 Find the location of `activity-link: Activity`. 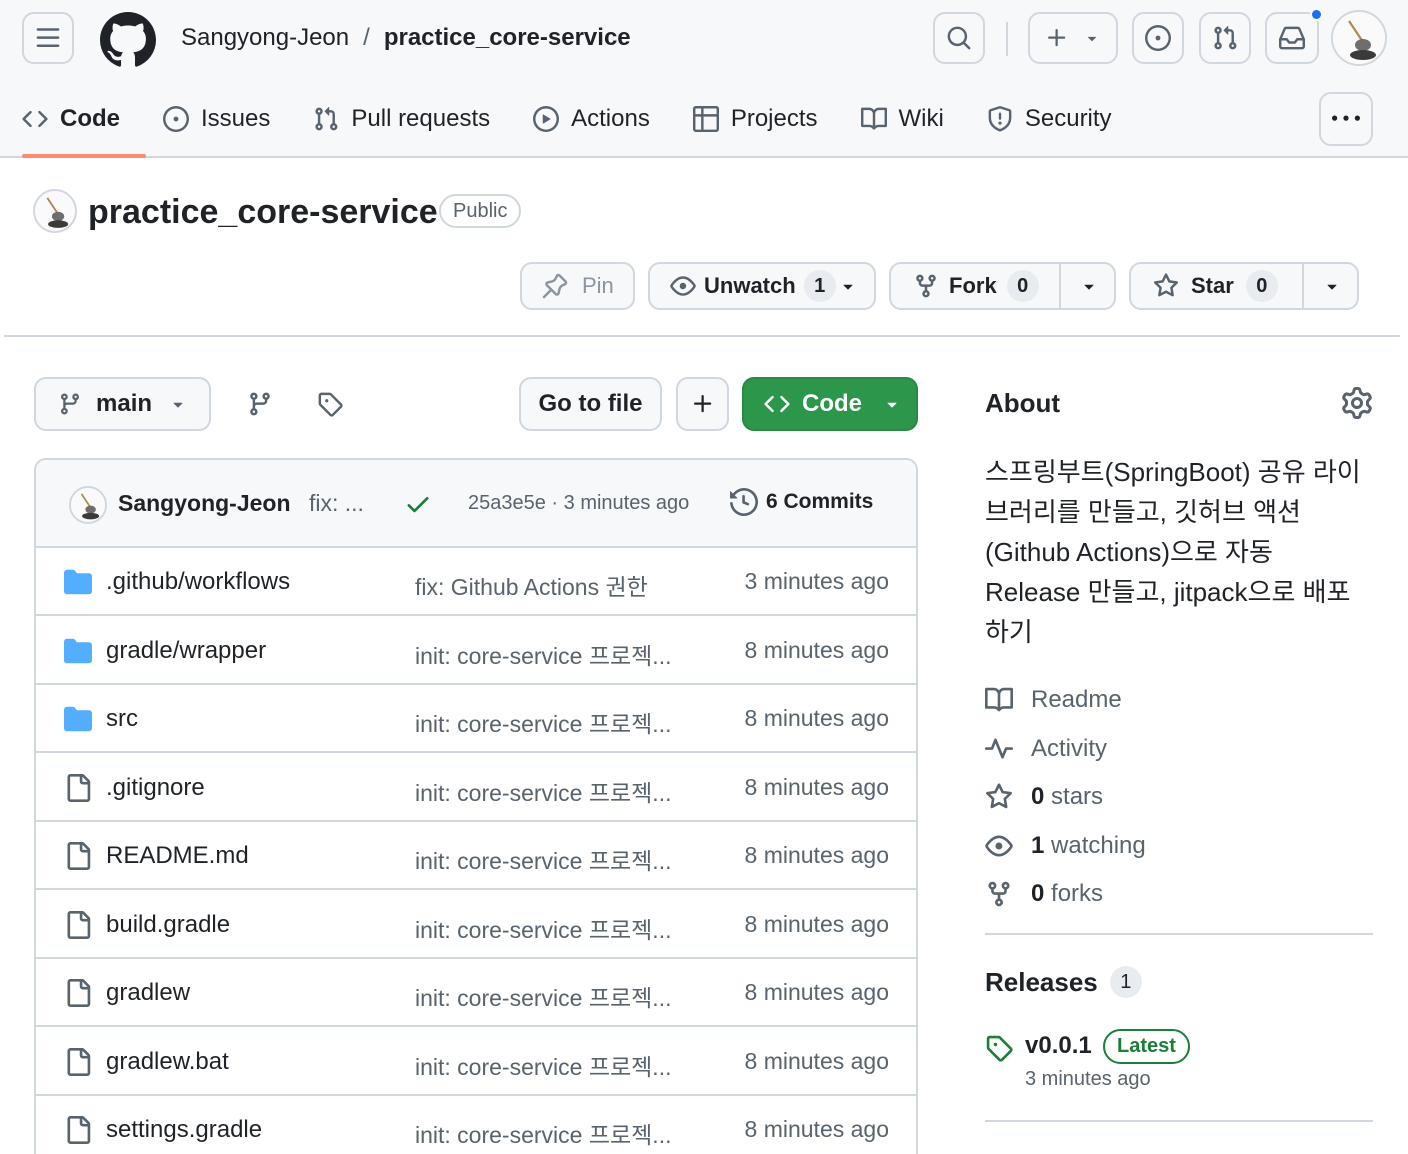

activity-link: Activity is located at coordinates (1065, 749).